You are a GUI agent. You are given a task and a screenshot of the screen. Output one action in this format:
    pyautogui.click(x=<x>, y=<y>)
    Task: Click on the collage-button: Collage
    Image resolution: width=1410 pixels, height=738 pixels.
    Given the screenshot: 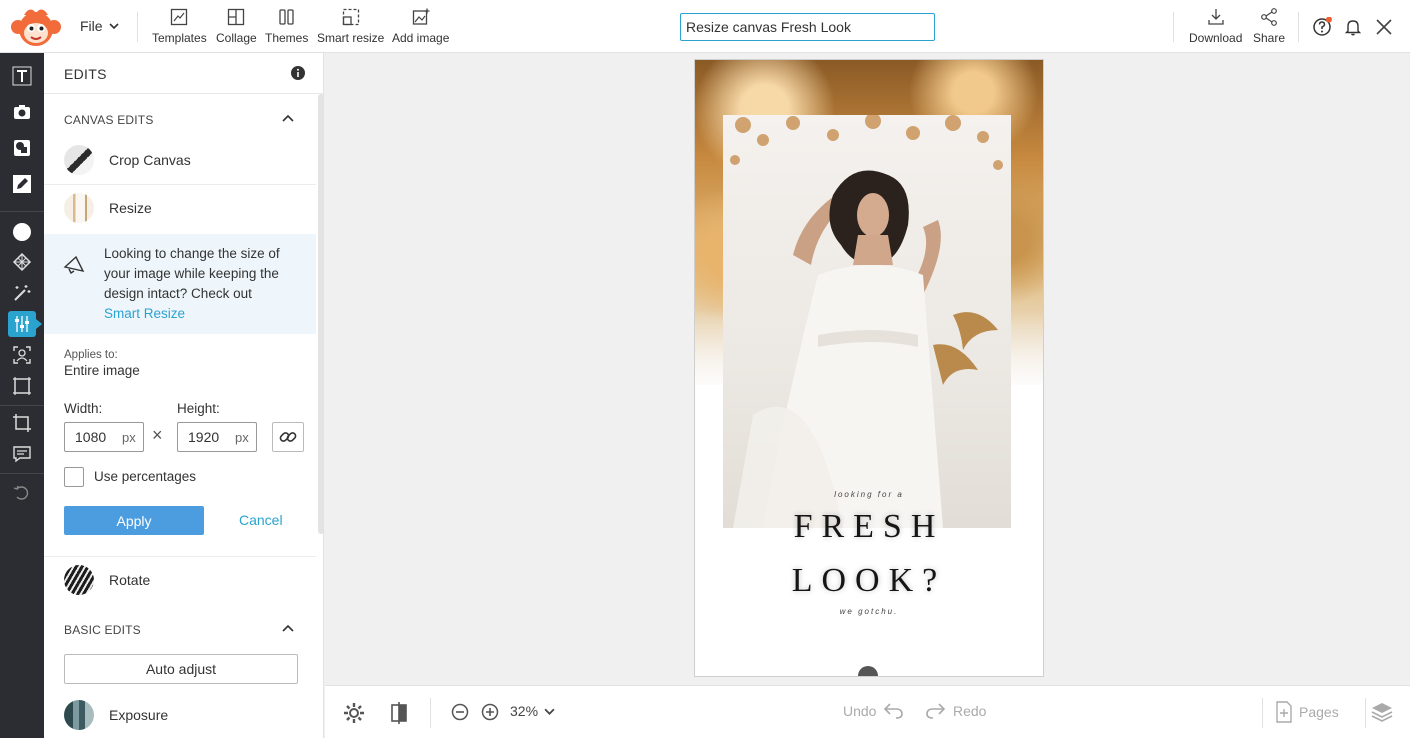 What is the action you would take?
    pyautogui.click(x=236, y=26)
    